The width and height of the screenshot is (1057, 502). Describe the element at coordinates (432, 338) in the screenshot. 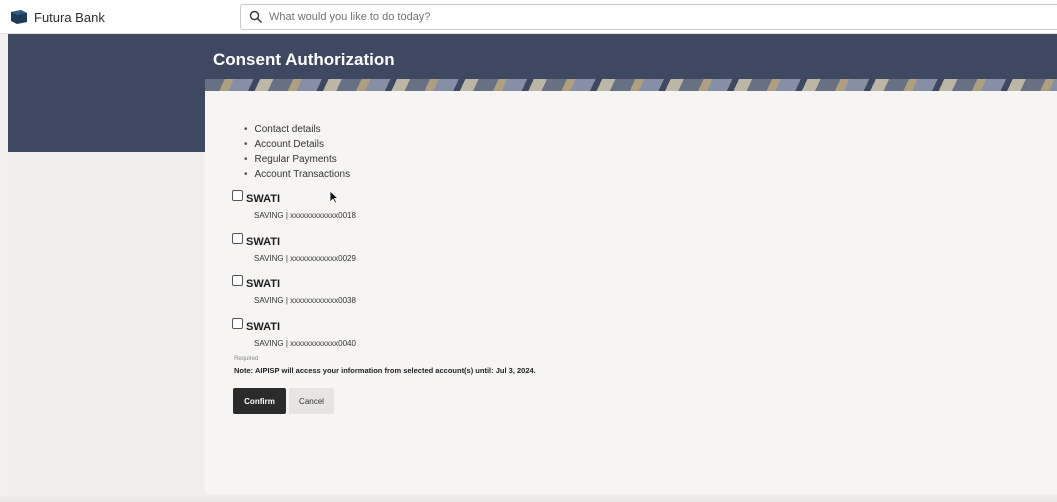

I see `account-option: SWATI SAVING | xxxxxxxxxxxx0040` at that location.